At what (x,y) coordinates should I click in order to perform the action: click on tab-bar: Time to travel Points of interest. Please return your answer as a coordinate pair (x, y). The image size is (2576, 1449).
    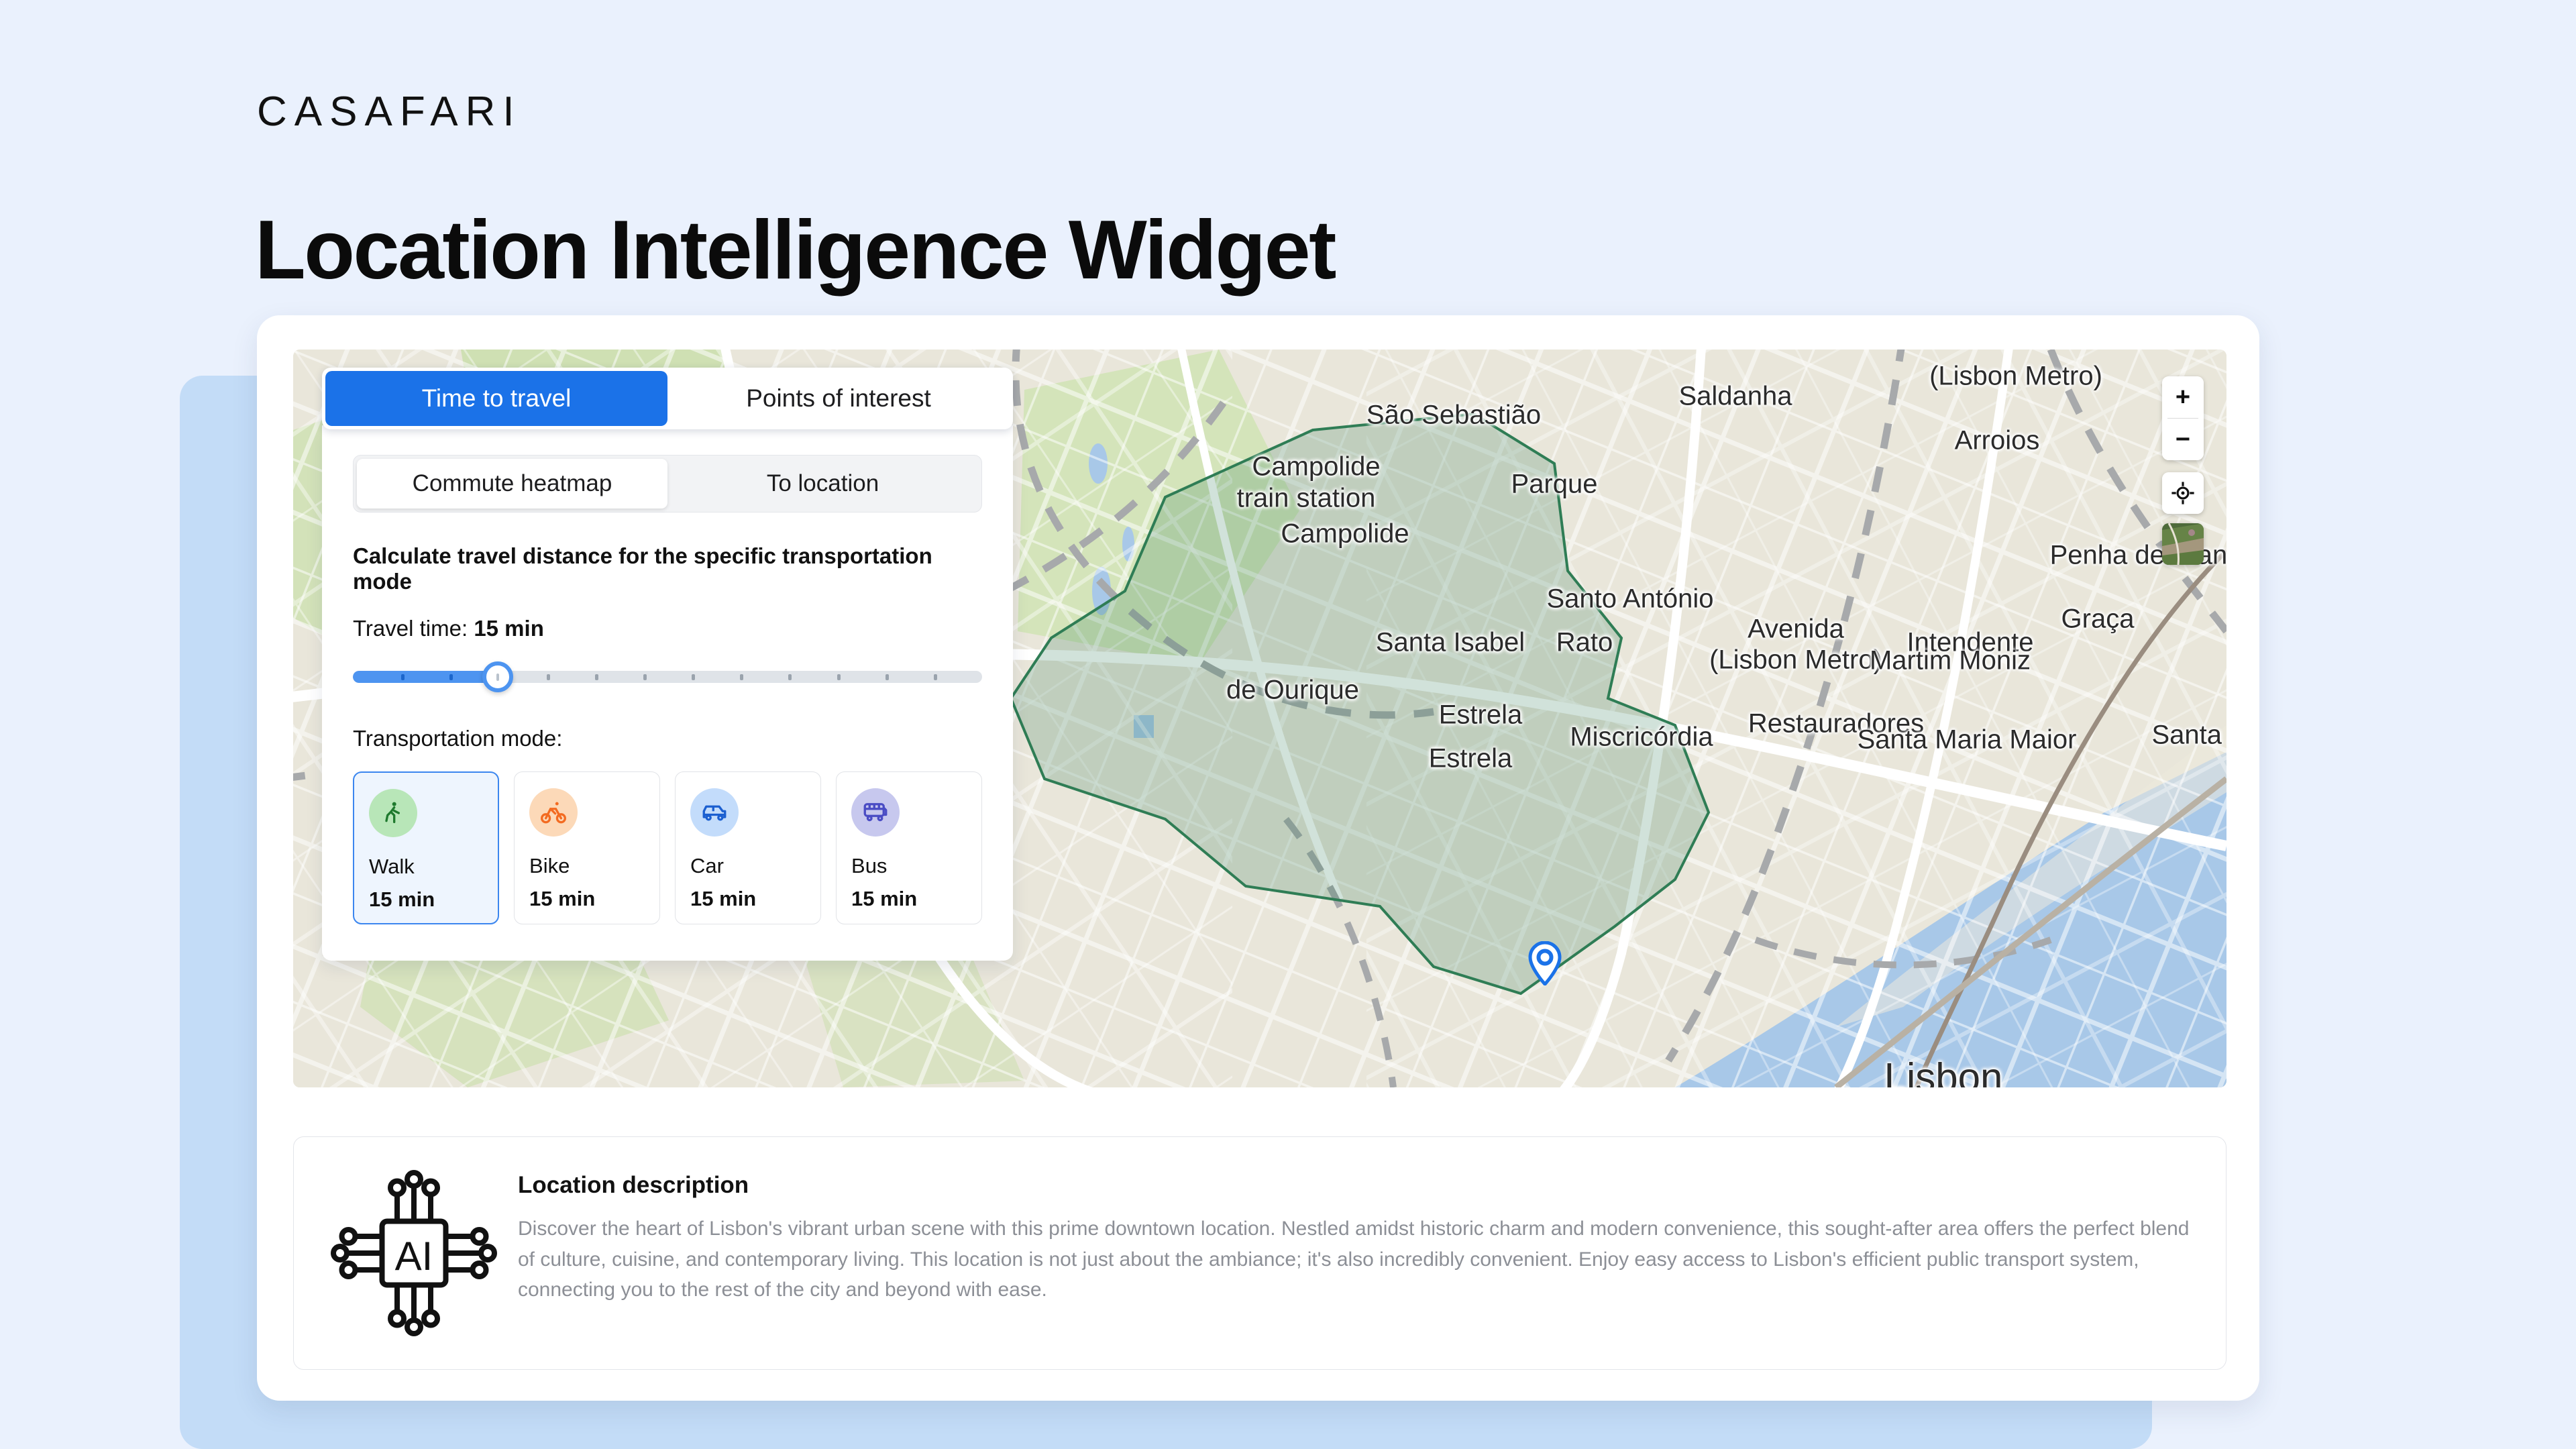
    Looking at the image, I should click on (667, 398).